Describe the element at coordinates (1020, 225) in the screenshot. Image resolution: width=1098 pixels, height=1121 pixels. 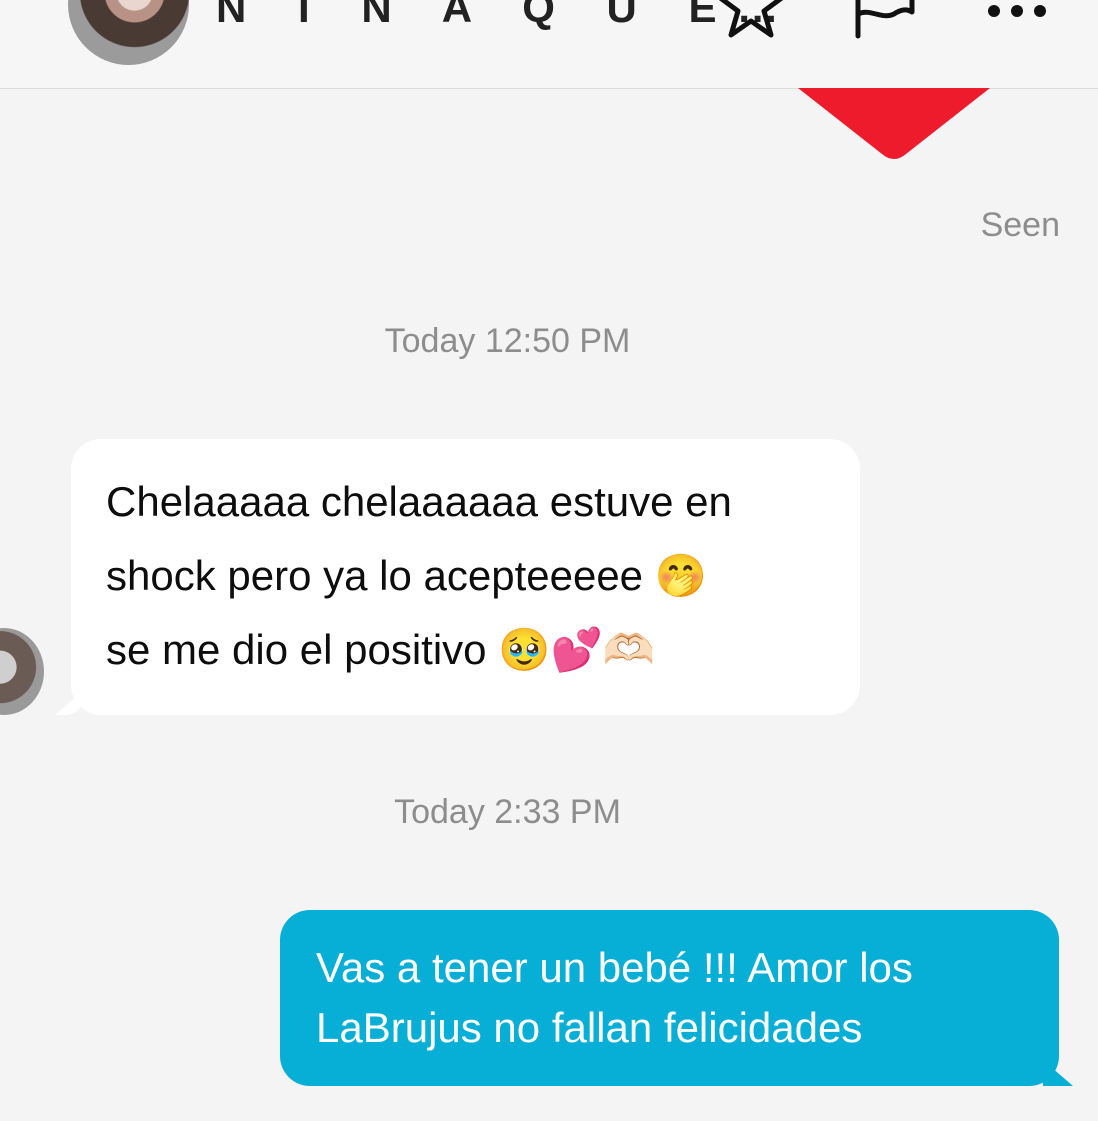
I see `seen-status: Seen` at that location.